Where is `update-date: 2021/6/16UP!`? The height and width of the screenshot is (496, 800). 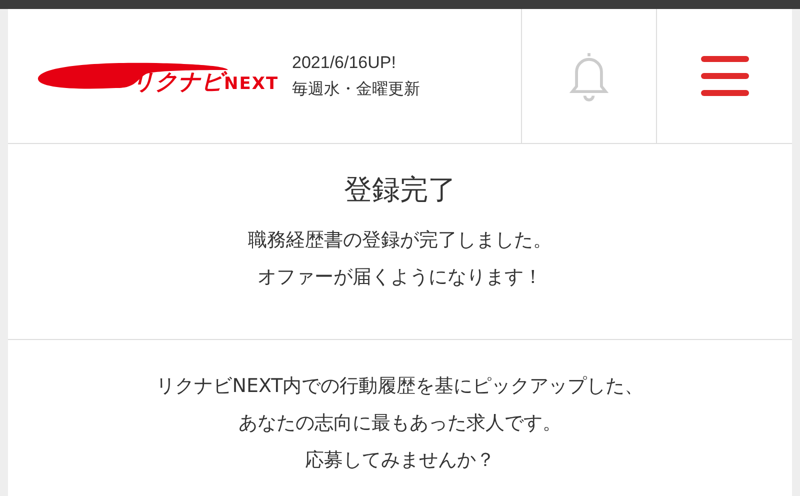 update-date: 2021/6/16UP! is located at coordinates (344, 63).